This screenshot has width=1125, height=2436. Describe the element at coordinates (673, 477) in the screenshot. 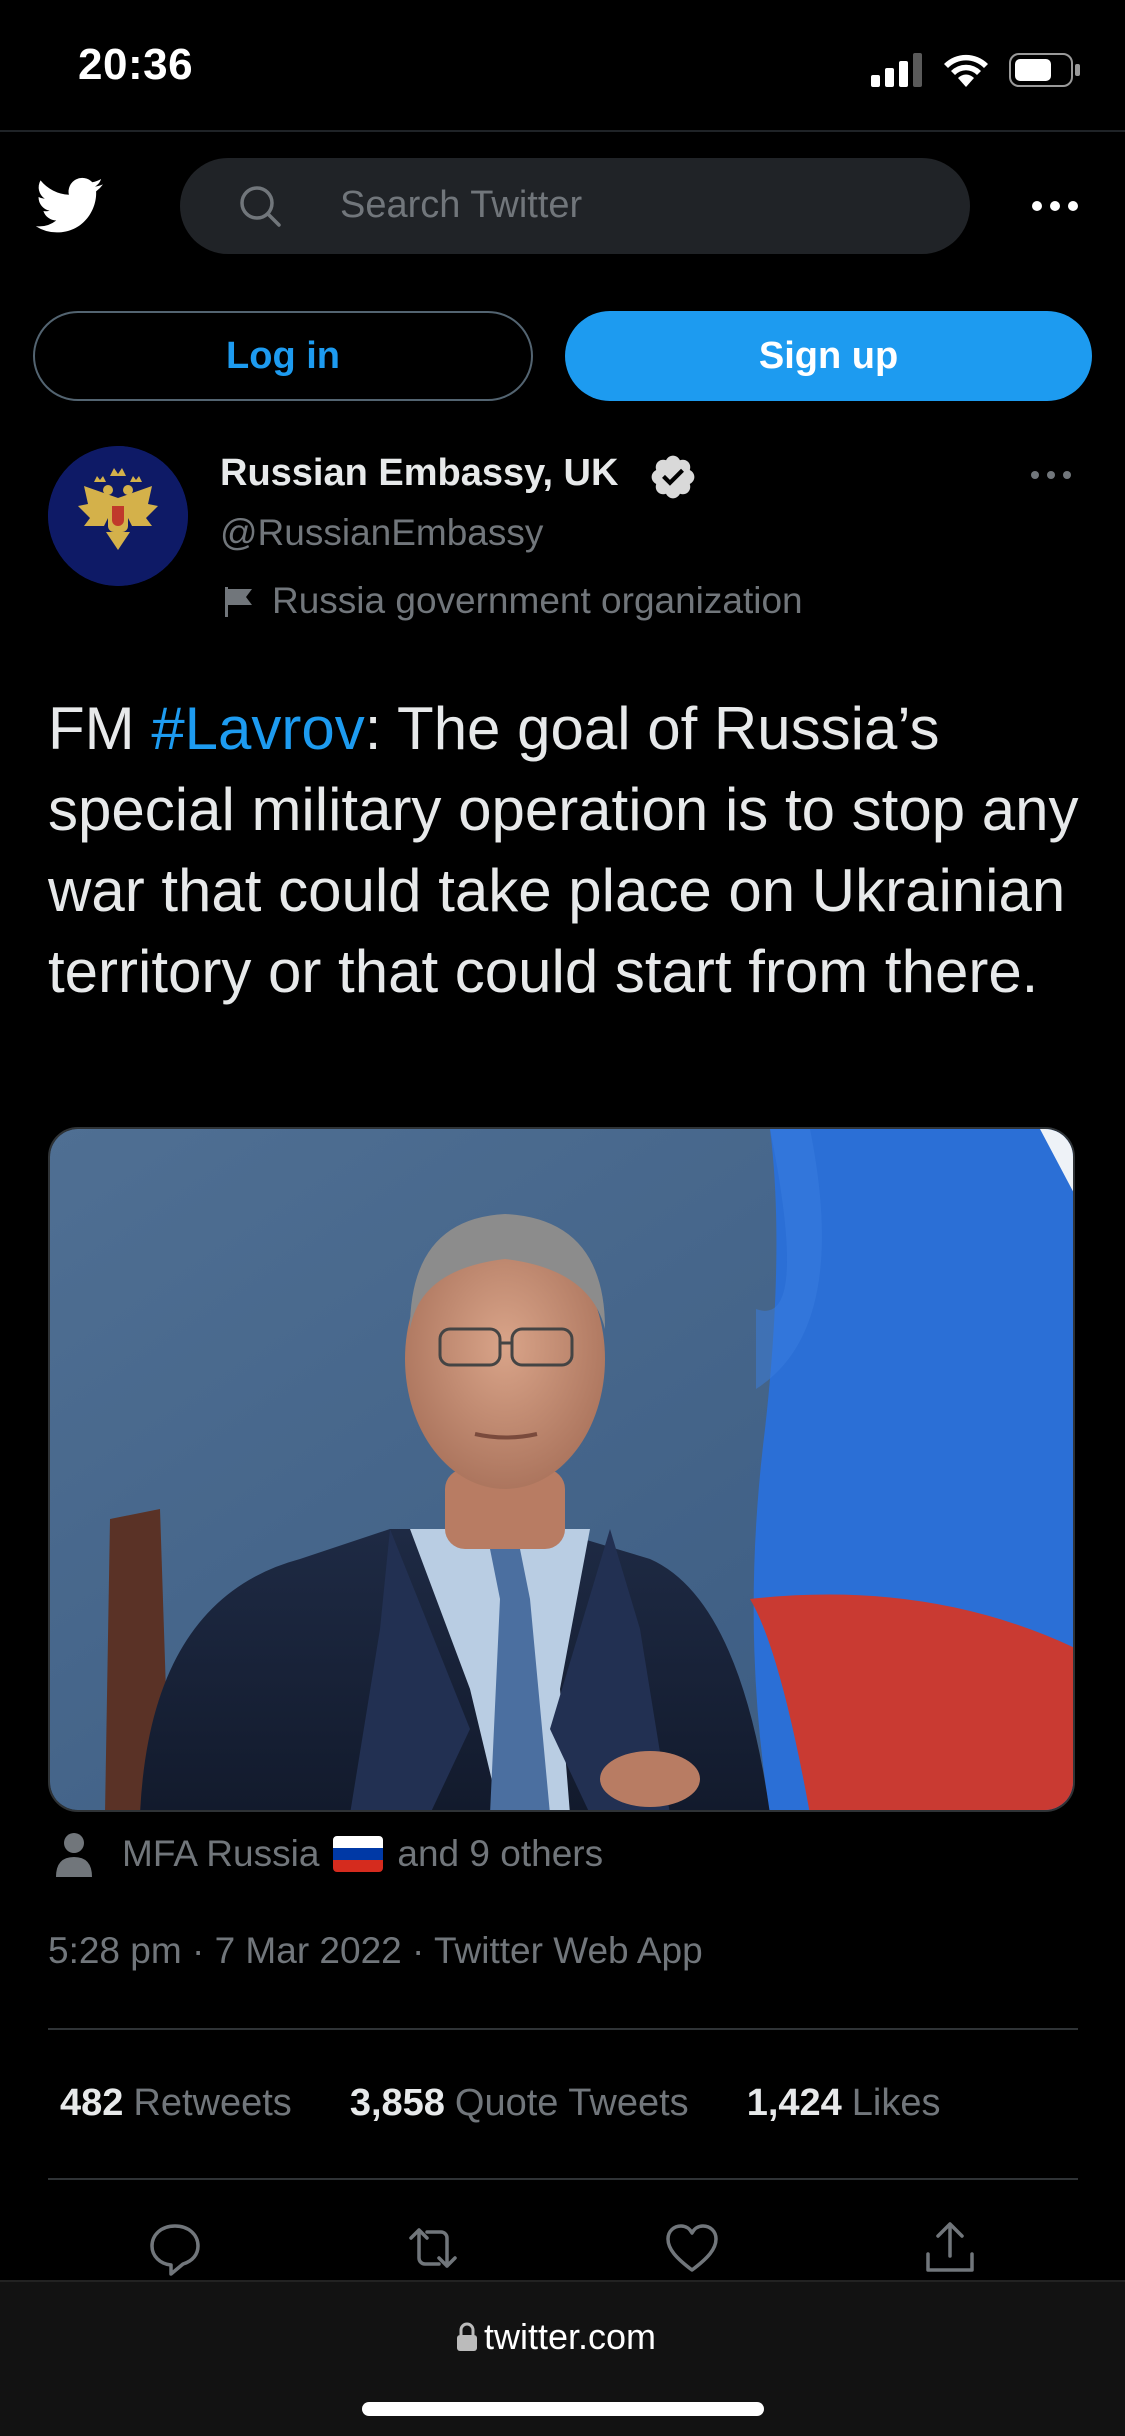

I see `verified-badge-icon` at that location.